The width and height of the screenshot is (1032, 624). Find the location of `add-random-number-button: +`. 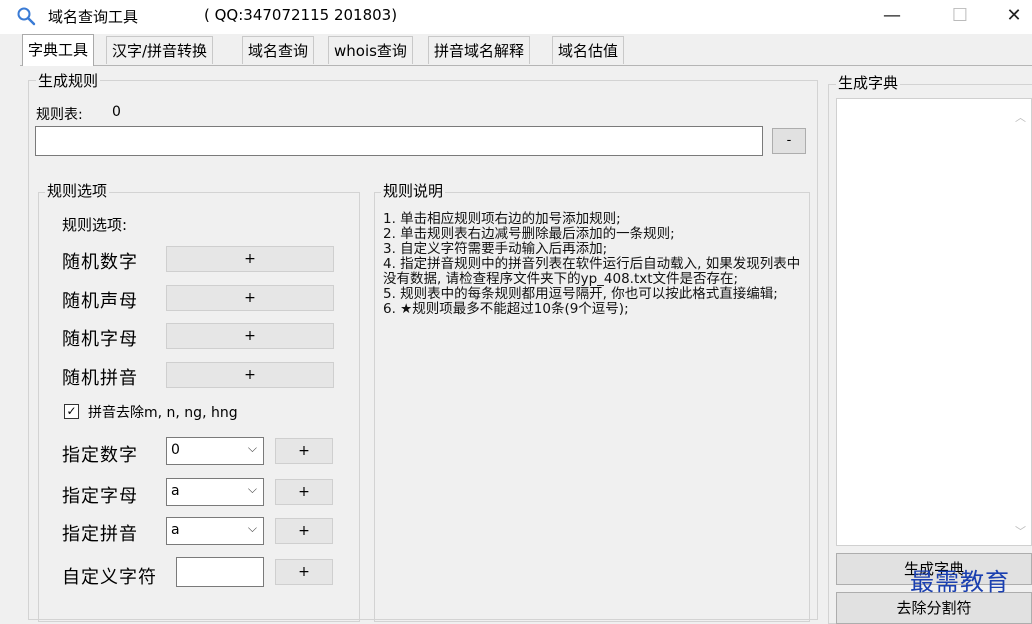

add-random-number-button: + is located at coordinates (250, 259).